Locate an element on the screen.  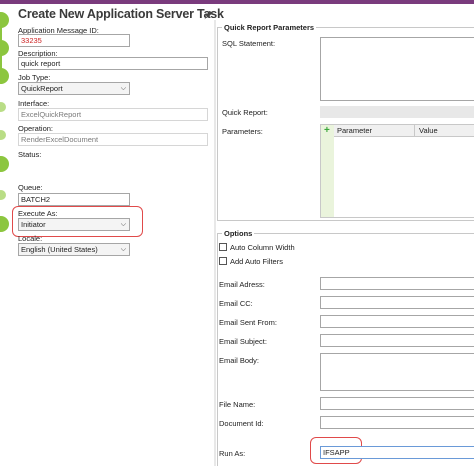
interface-field: ExcelQuickReport is located at coordinates (113, 114).